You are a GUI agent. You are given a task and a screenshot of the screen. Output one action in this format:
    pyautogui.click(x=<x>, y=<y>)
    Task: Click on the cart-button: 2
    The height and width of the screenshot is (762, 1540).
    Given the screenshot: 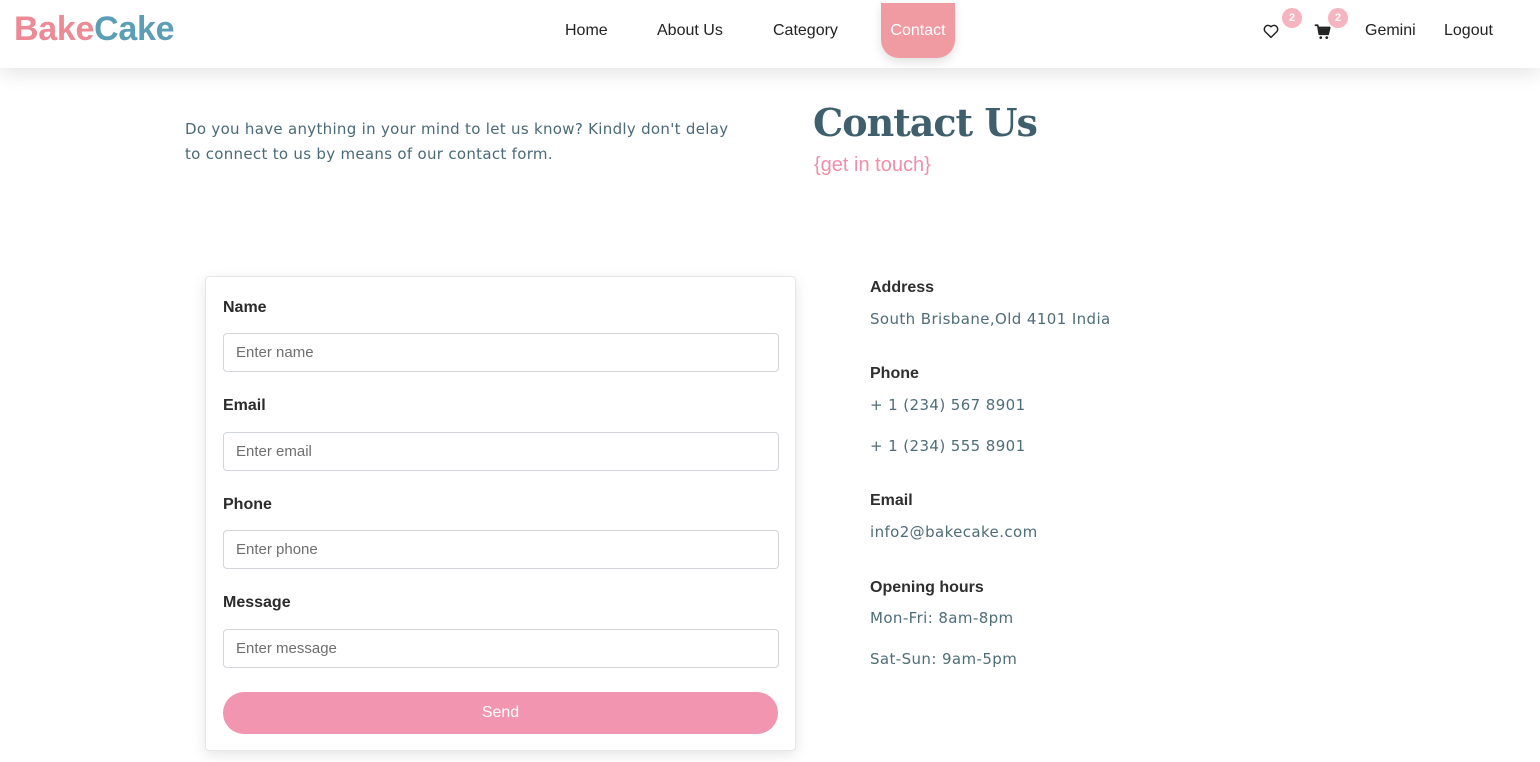 What is the action you would take?
    pyautogui.click(x=1331, y=24)
    